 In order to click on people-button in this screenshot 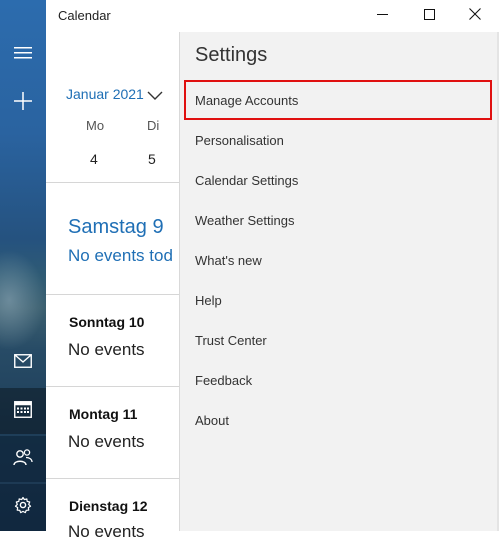, I will do `click(23, 459)`.